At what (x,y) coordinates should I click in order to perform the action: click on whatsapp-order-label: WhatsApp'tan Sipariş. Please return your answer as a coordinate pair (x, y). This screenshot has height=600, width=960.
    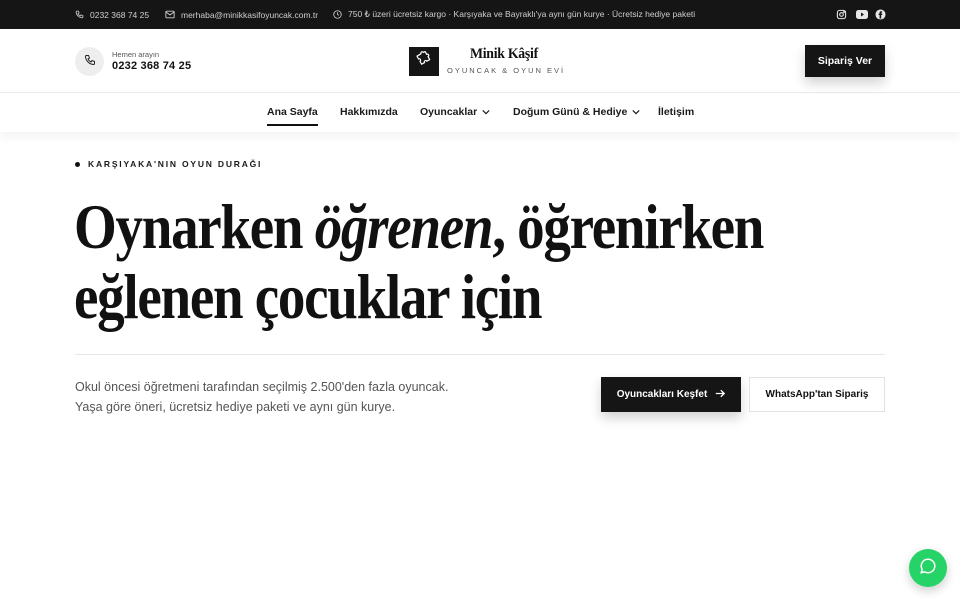
    Looking at the image, I should click on (817, 394).